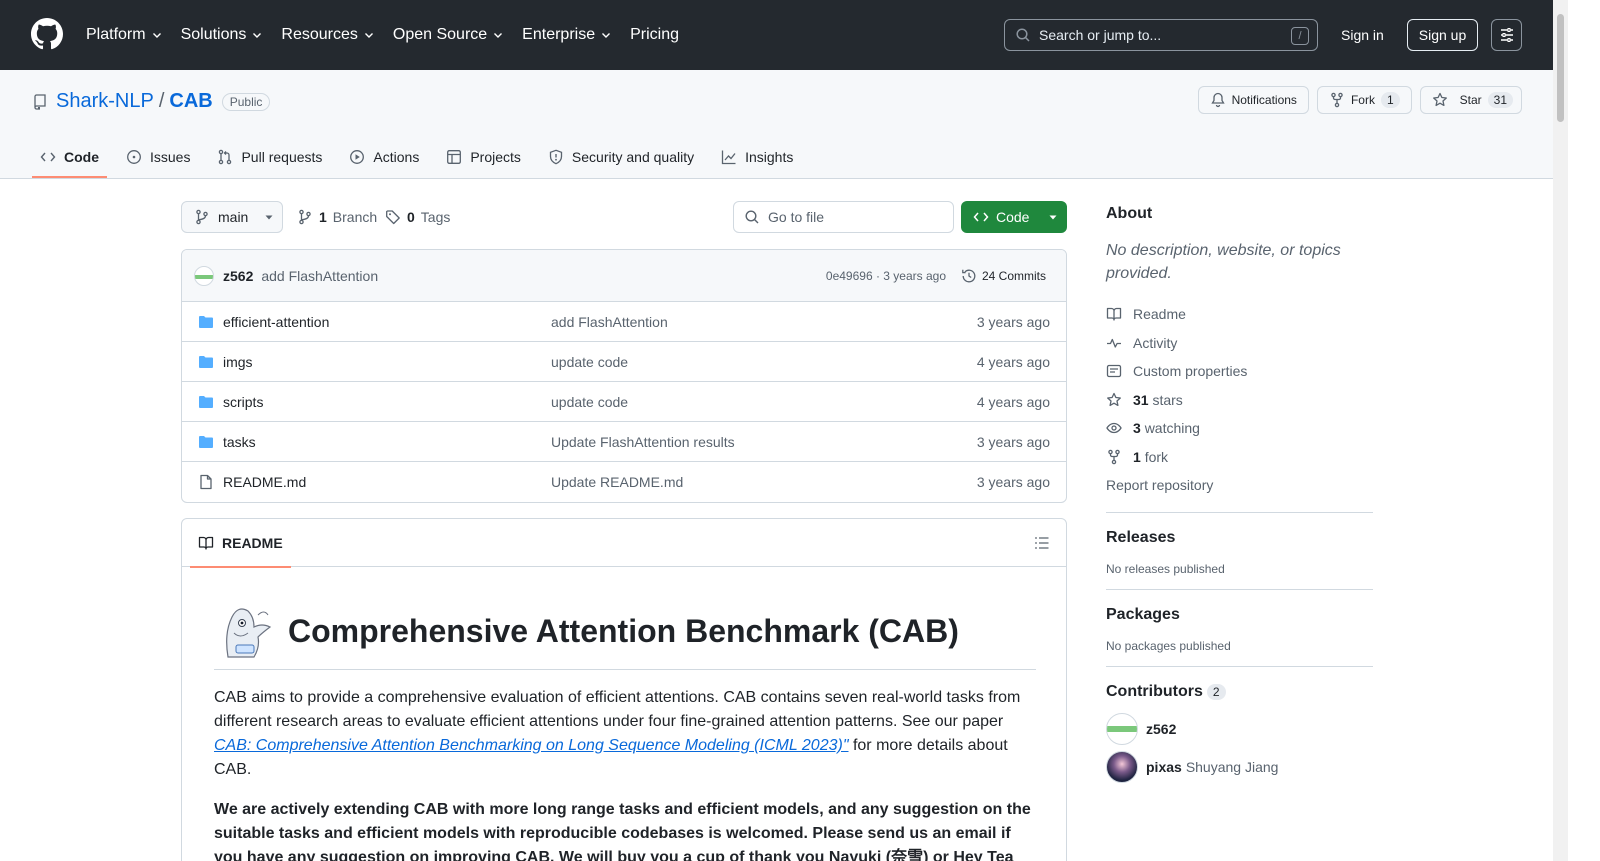  I want to click on graph-icon, so click(728, 157).